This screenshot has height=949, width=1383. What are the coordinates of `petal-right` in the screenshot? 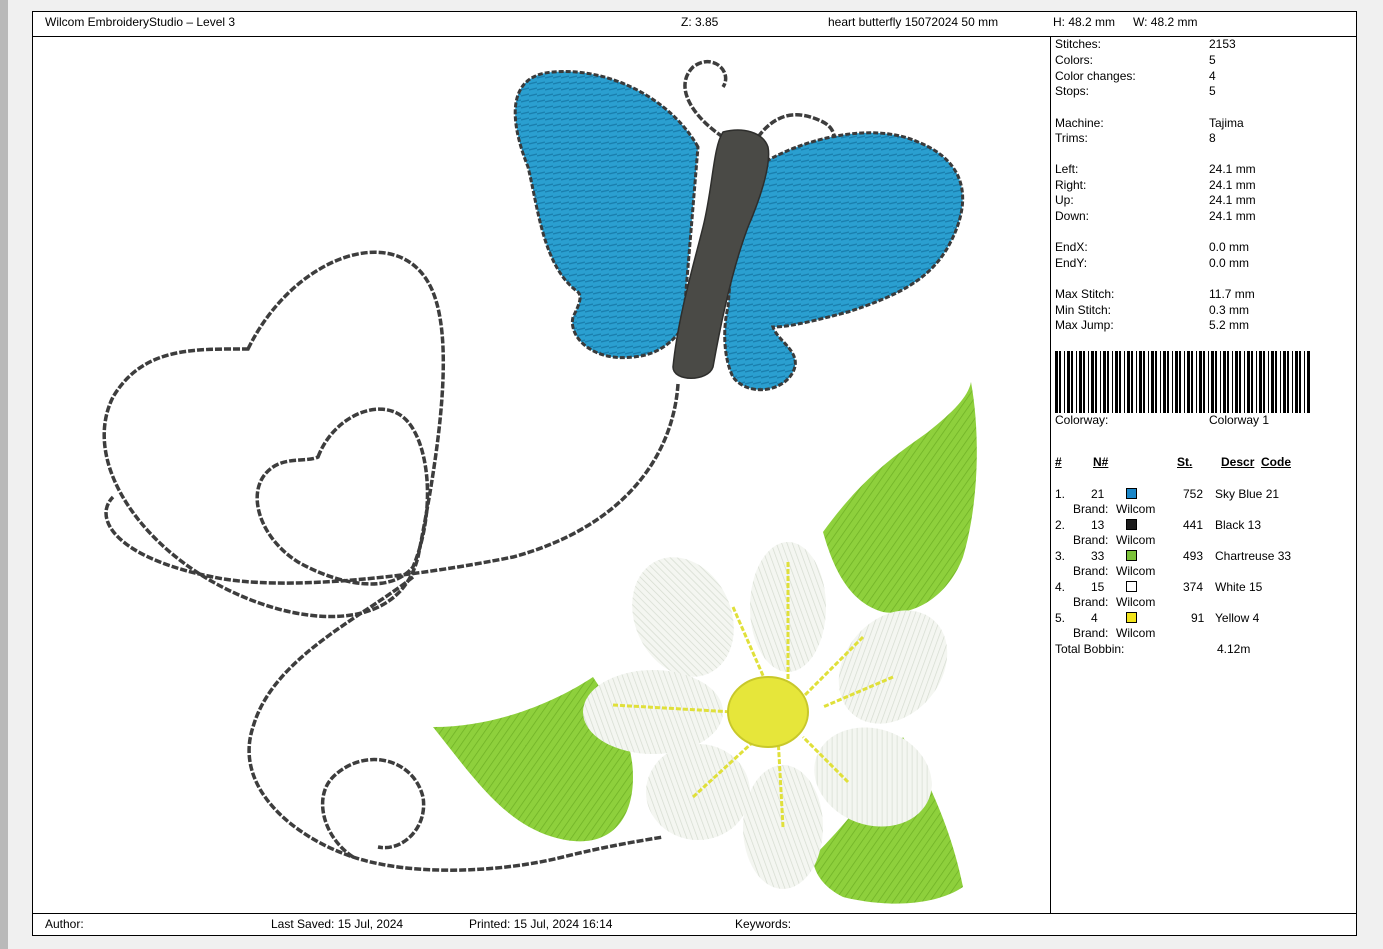 It's located at (893, 667).